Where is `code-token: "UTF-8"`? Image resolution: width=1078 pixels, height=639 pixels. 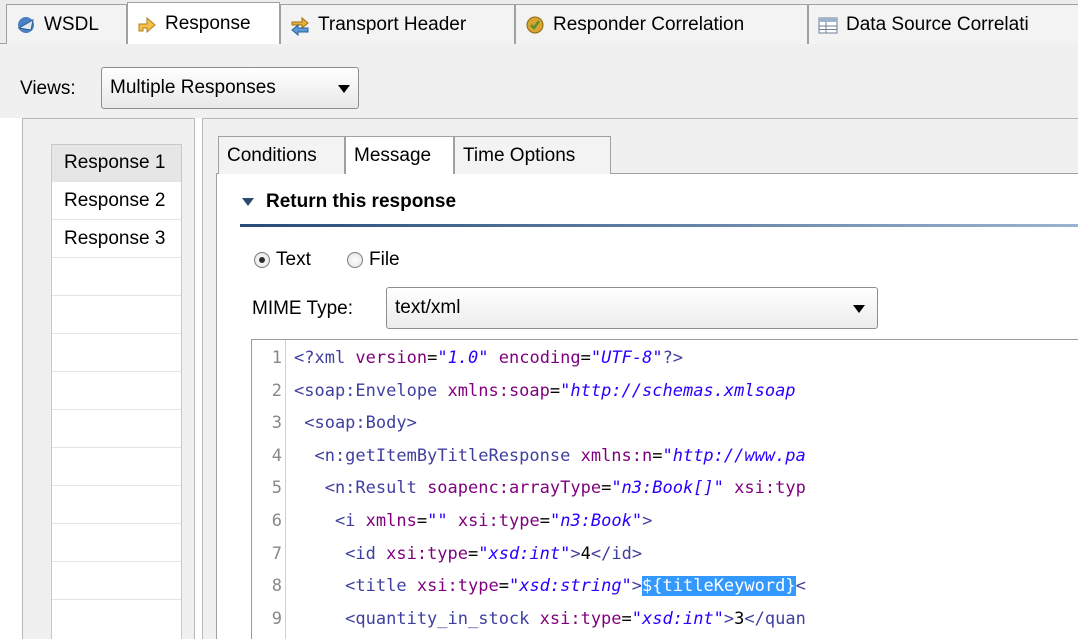
code-token: "UTF-8" is located at coordinates (626, 358).